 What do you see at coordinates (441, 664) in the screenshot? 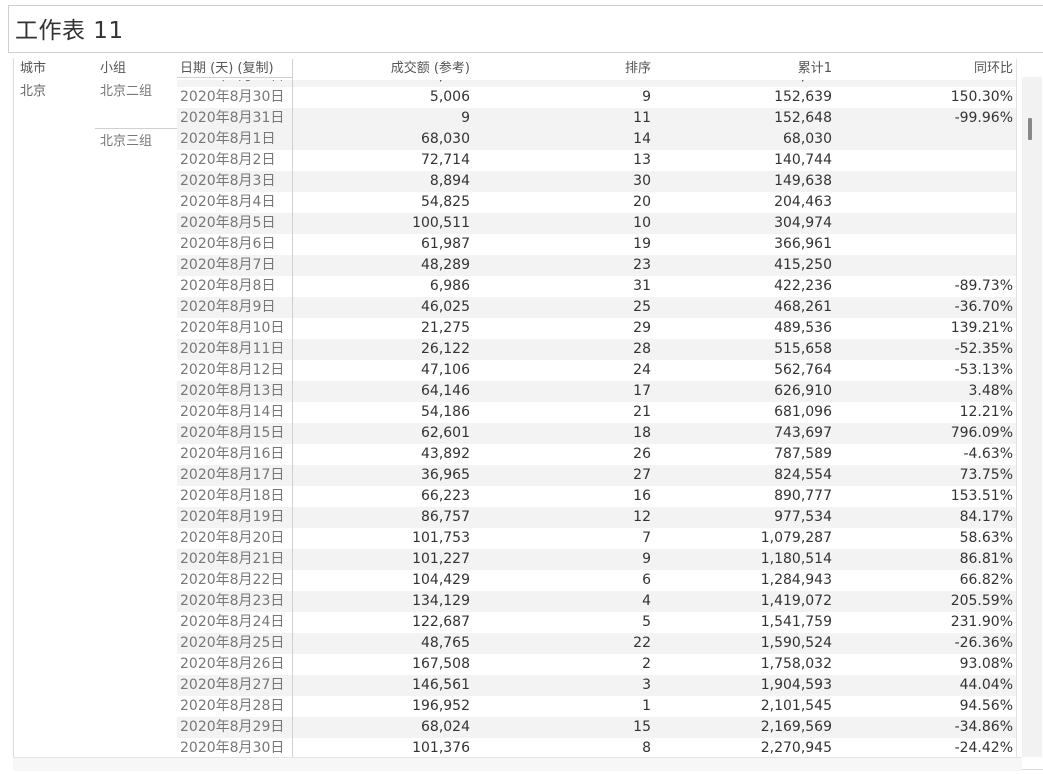
I see `amount-cell: 167,508` at bounding box center [441, 664].